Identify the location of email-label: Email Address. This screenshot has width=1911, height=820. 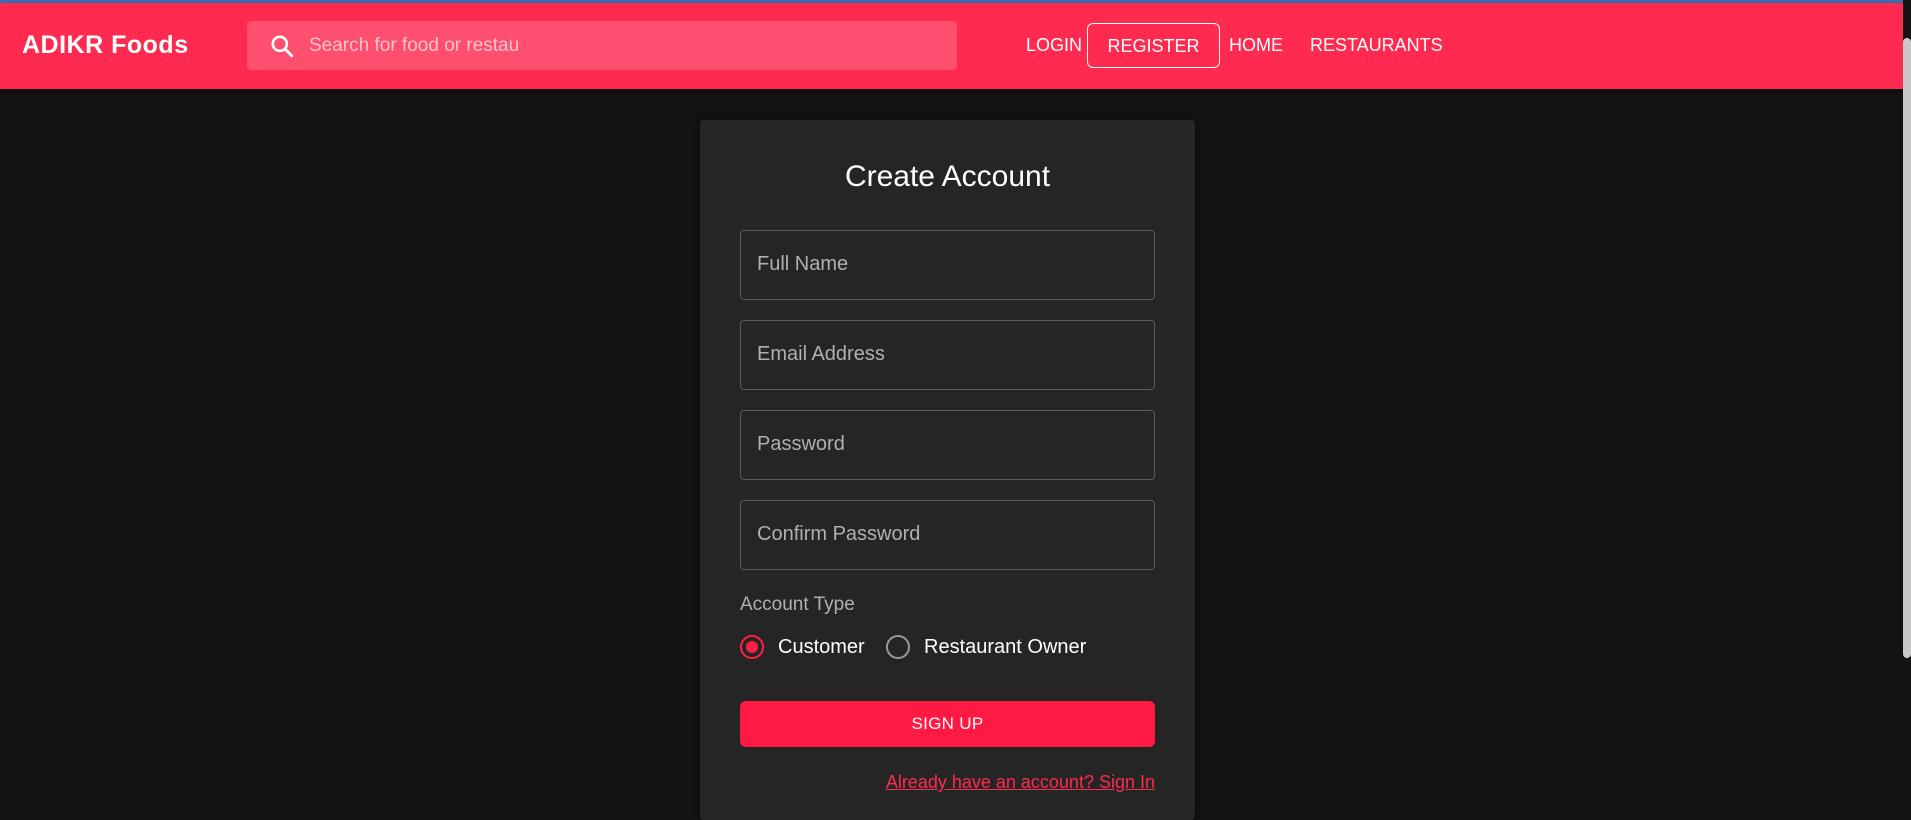
(821, 354).